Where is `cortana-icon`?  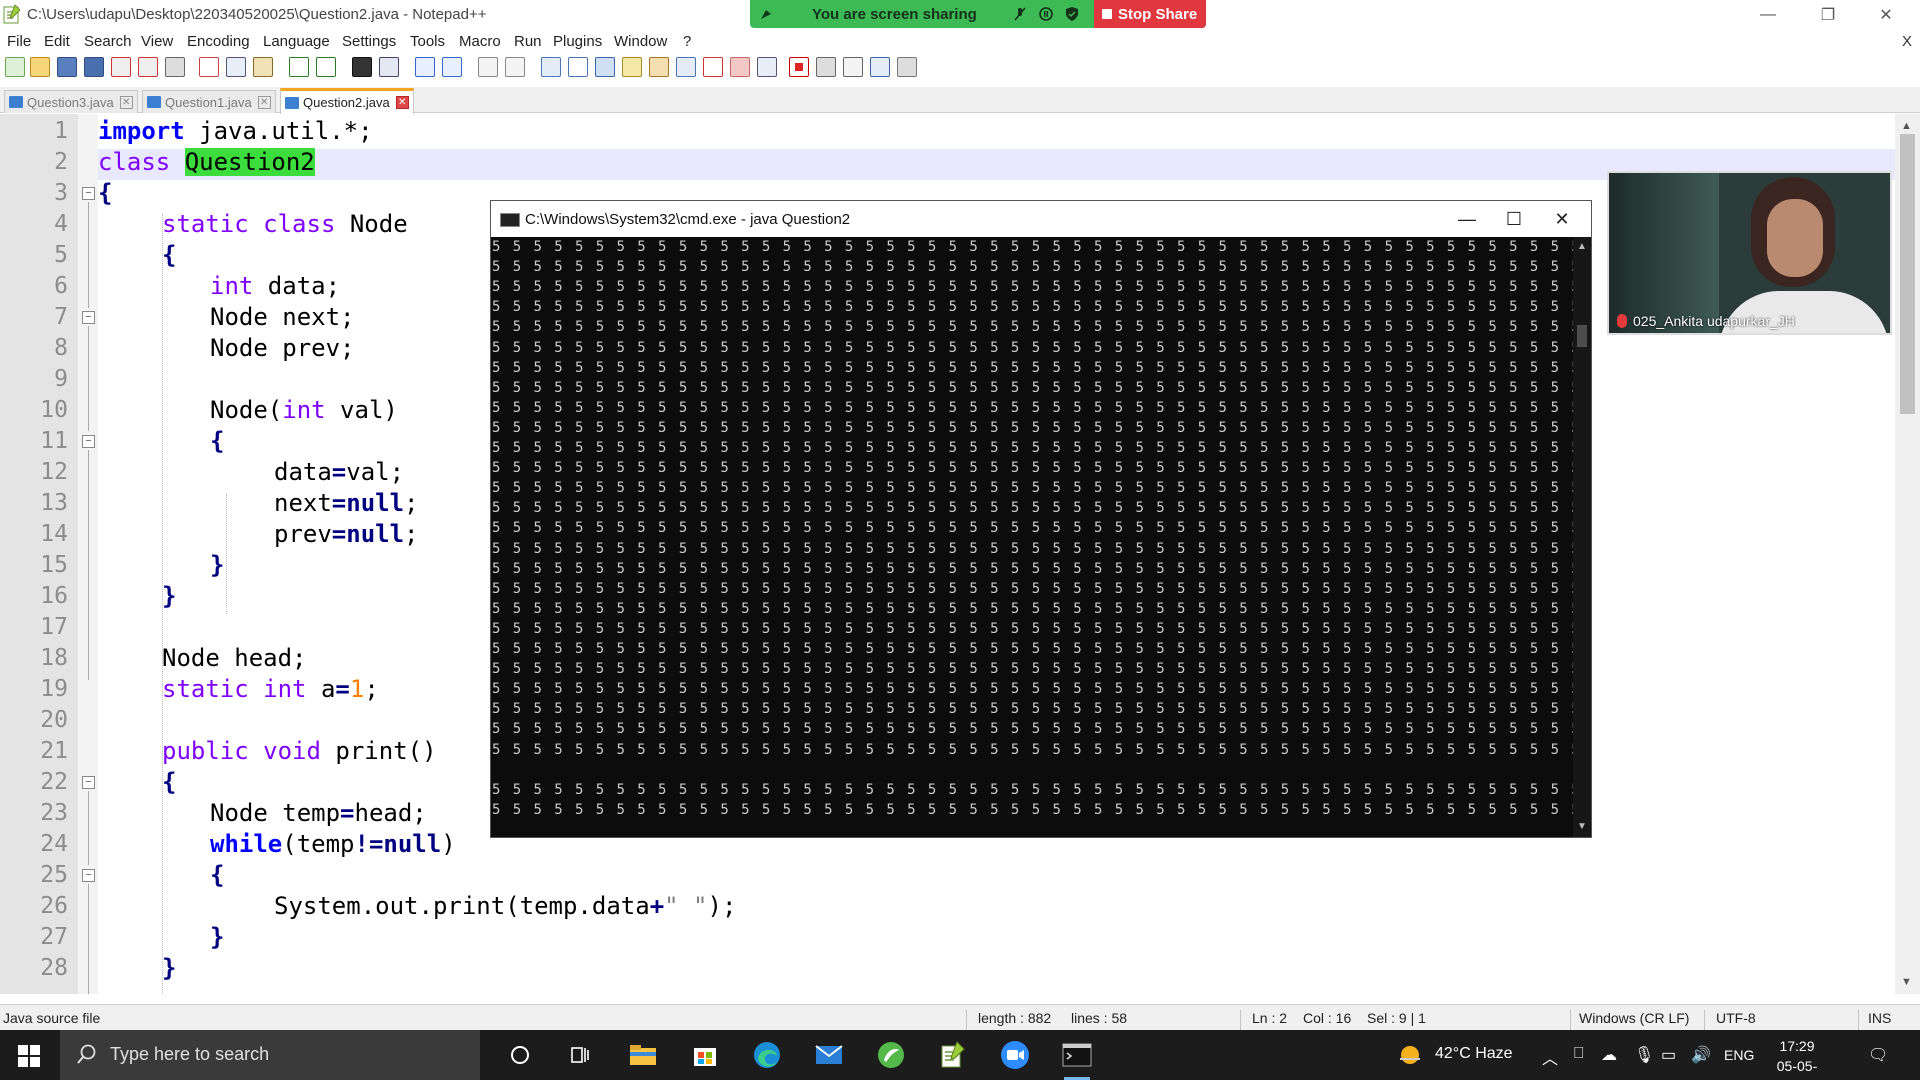
cortana-icon is located at coordinates (520, 1055).